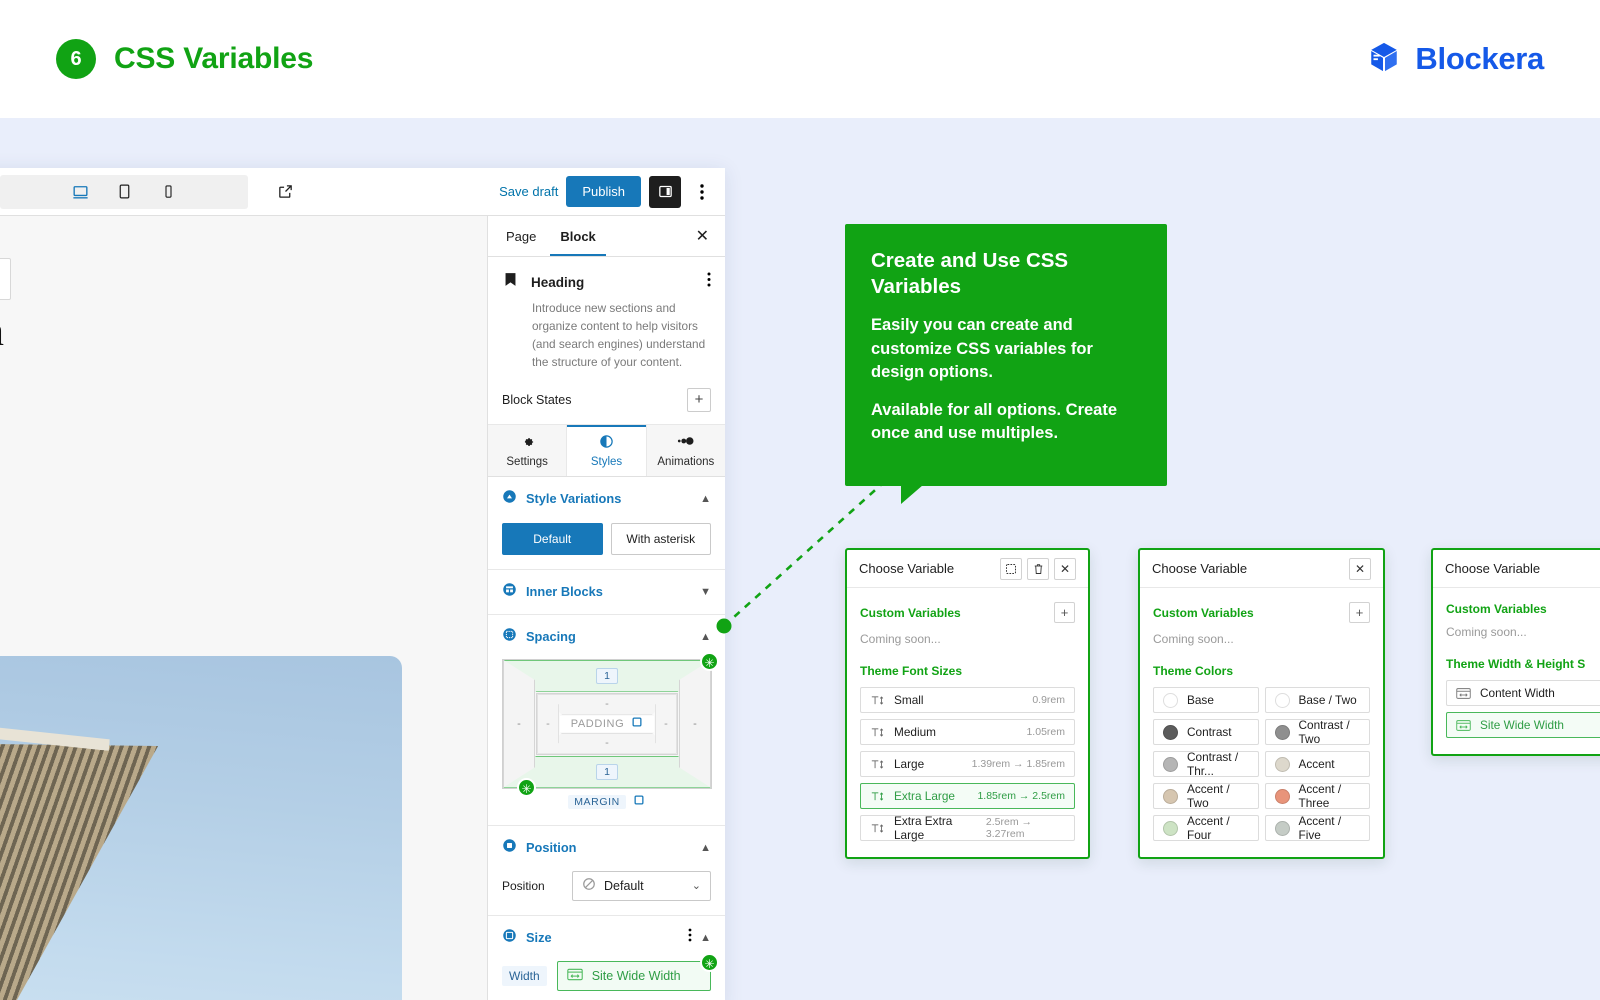 The width and height of the screenshot is (1600, 1000). What do you see at coordinates (686, 450) in the screenshot?
I see `tab-animations: Animations` at bounding box center [686, 450].